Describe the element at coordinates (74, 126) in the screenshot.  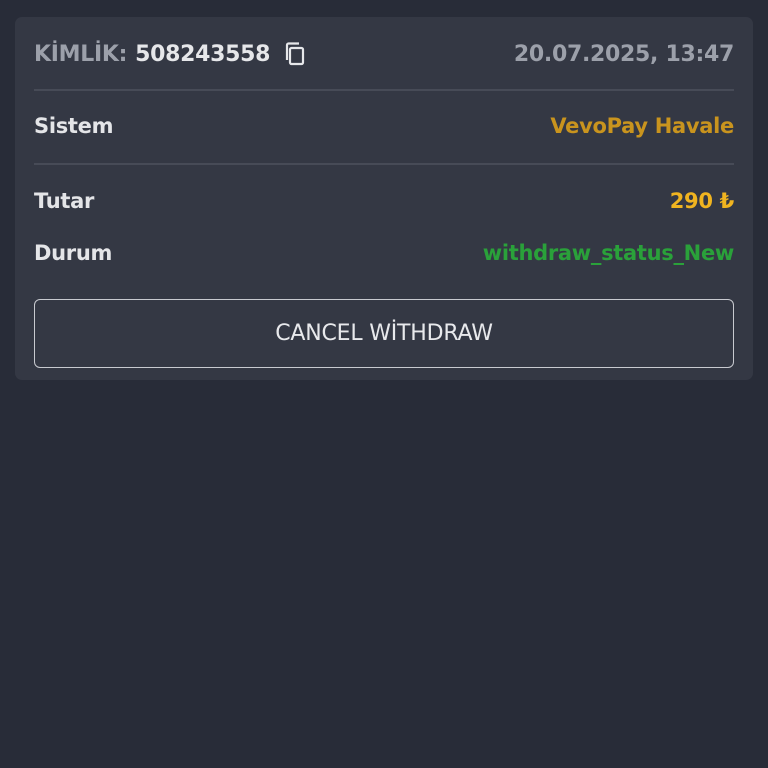
I see `system-label: Sistem` at that location.